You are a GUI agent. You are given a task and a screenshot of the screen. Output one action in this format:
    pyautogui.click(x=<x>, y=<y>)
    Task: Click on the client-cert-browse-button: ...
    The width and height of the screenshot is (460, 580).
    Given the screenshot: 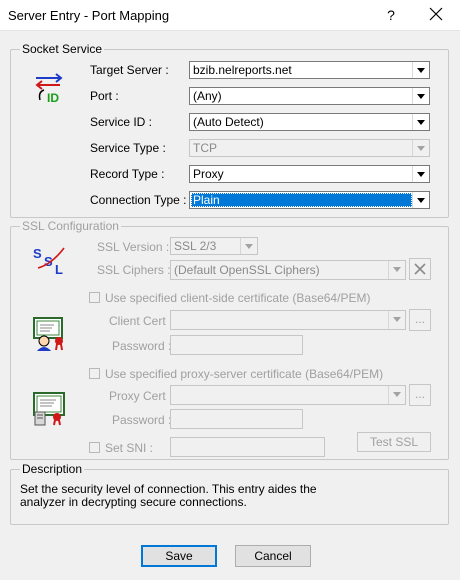 What is the action you would take?
    pyautogui.click(x=420, y=320)
    